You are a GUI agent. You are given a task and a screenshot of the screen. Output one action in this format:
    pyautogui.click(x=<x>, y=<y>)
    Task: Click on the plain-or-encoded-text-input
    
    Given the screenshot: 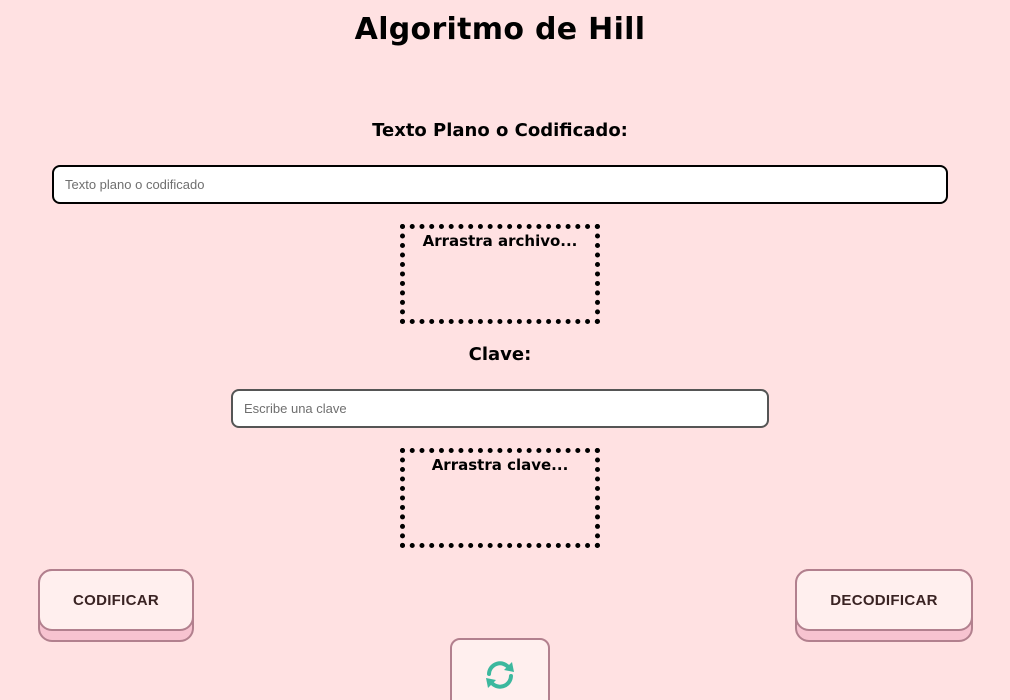 What is the action you would take?
    pyautogui.click(x=500, y=184)
    